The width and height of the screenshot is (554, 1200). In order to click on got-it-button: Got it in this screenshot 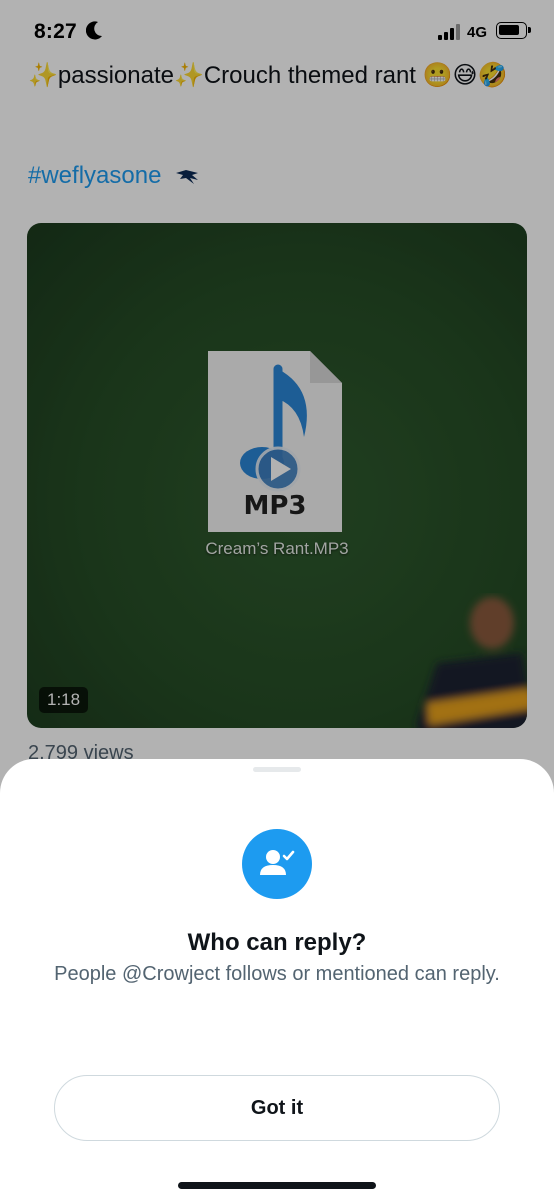, I will do `click(277, 1108)`.